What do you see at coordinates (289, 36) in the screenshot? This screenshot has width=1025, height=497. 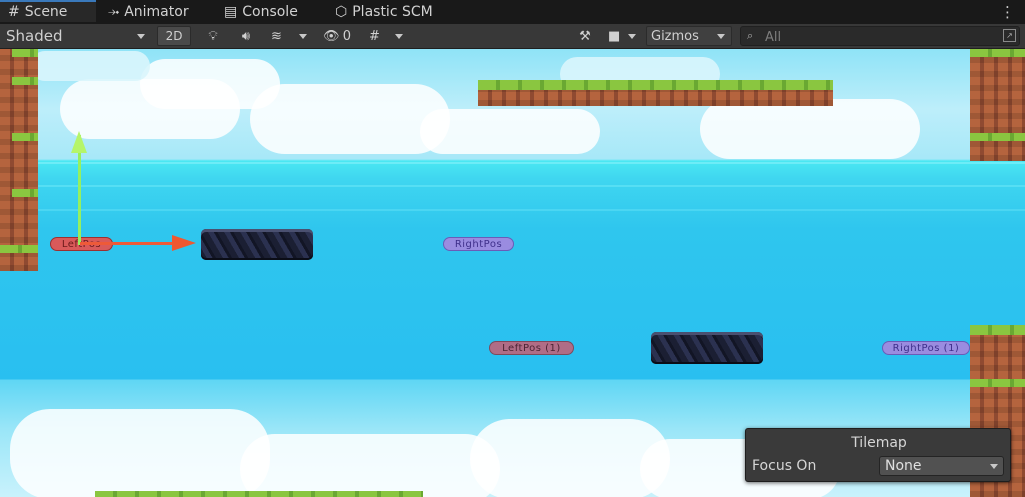 I see `effects-dropdown: ≋` at bounding box center [289, 36].